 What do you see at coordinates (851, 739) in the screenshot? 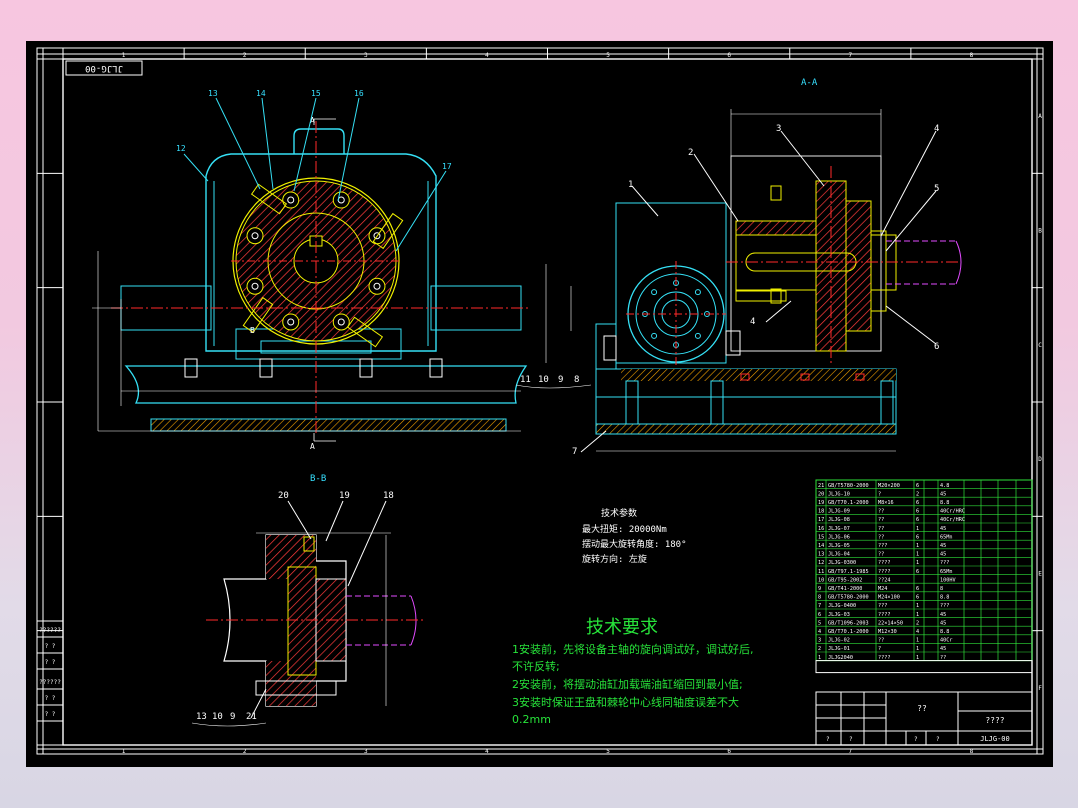
I see `title-mark-2: ?` at bounding box center [851, 739].